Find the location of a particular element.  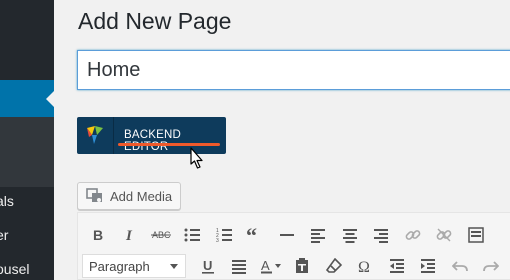

visual-composer-logo is located at coordinates (95, 135).